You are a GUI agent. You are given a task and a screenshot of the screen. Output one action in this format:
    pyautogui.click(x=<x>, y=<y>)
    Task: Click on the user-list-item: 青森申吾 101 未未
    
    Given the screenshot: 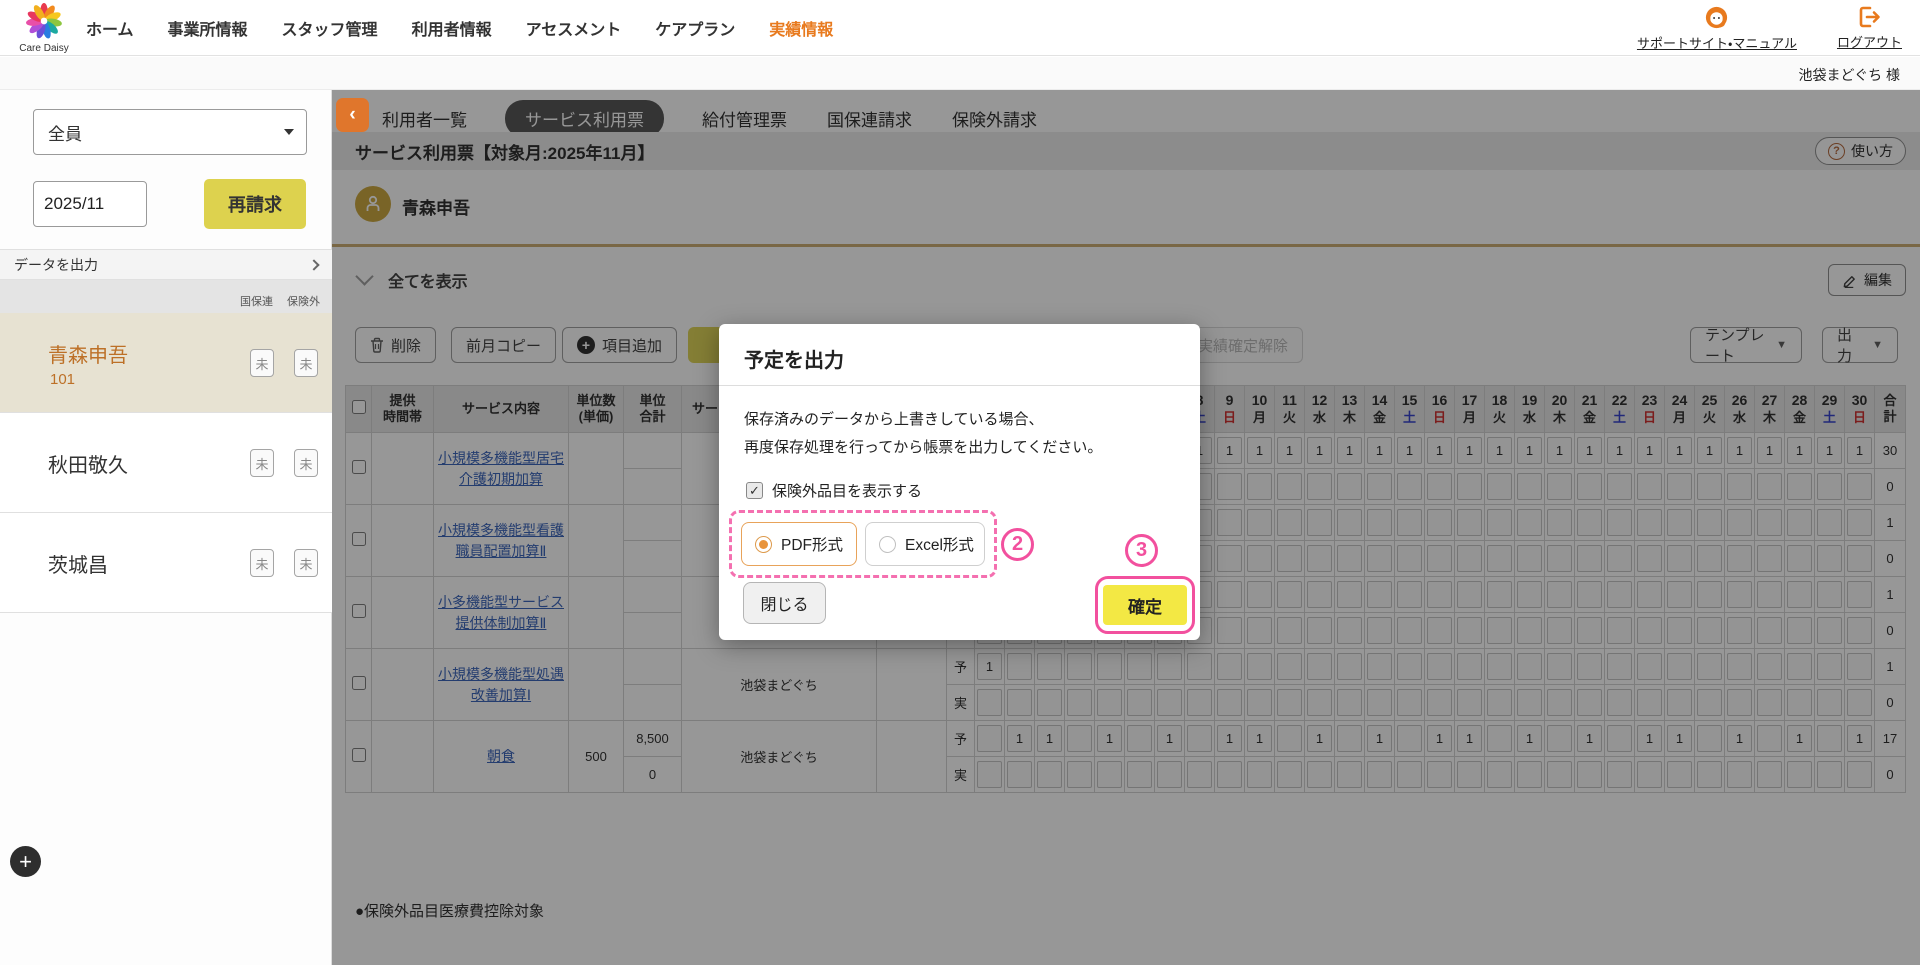 What is the action you would take?
    pyautogui.click(x=166, y=363)
    